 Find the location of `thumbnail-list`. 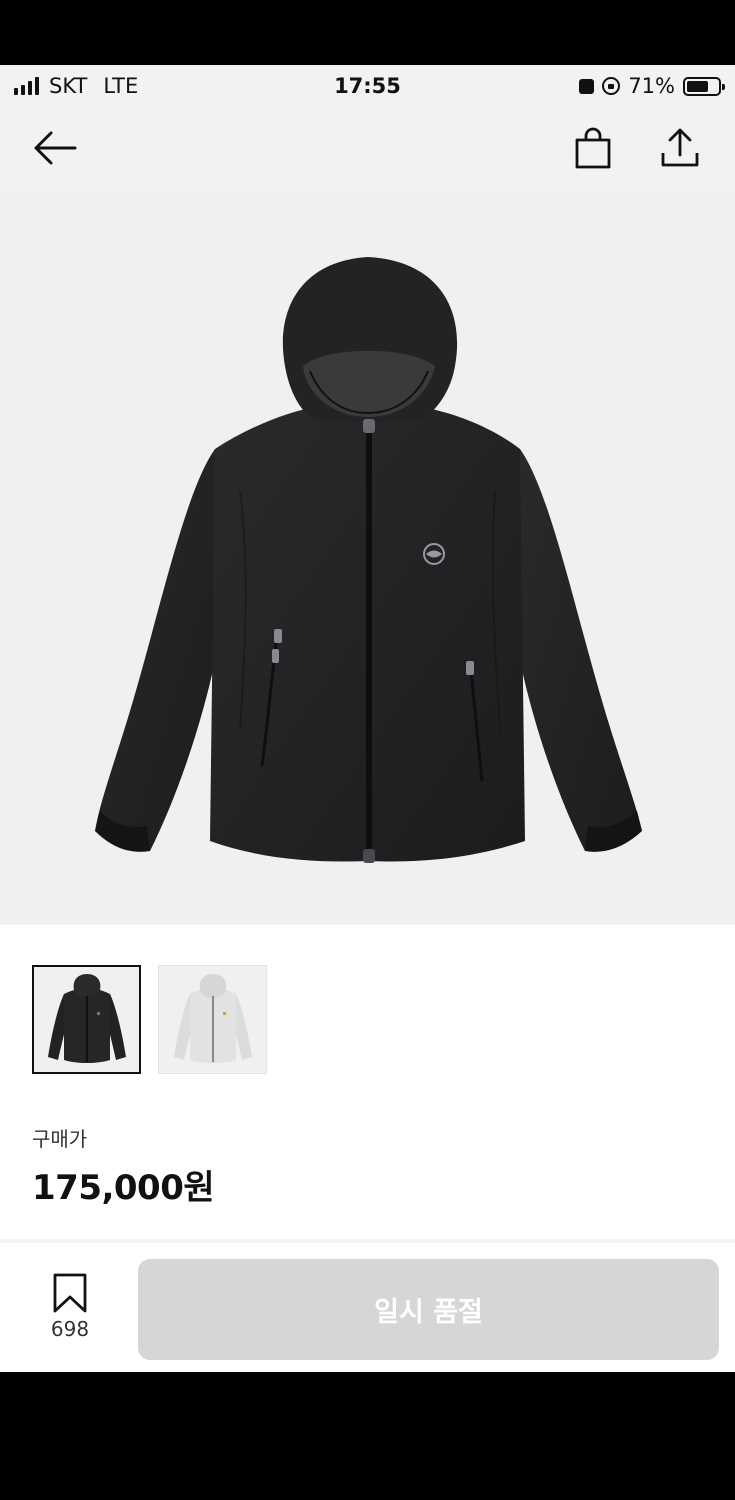

thumbnail-list is located at coordinates (149, 1019).